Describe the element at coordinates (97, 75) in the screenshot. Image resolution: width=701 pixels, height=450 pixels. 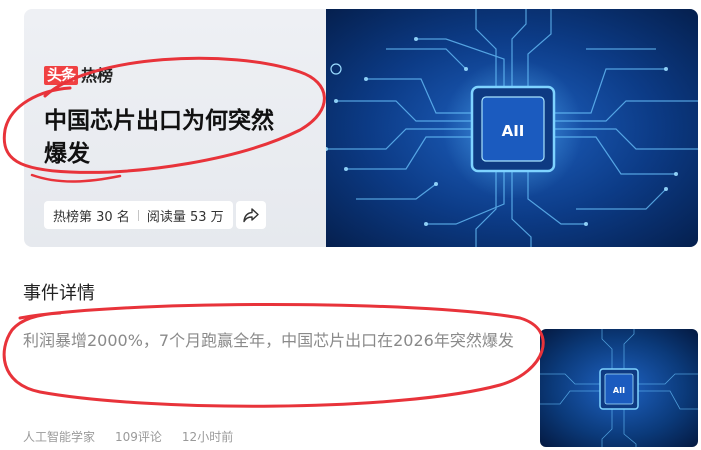
I see `hot-list-label: 热榜` at that location.